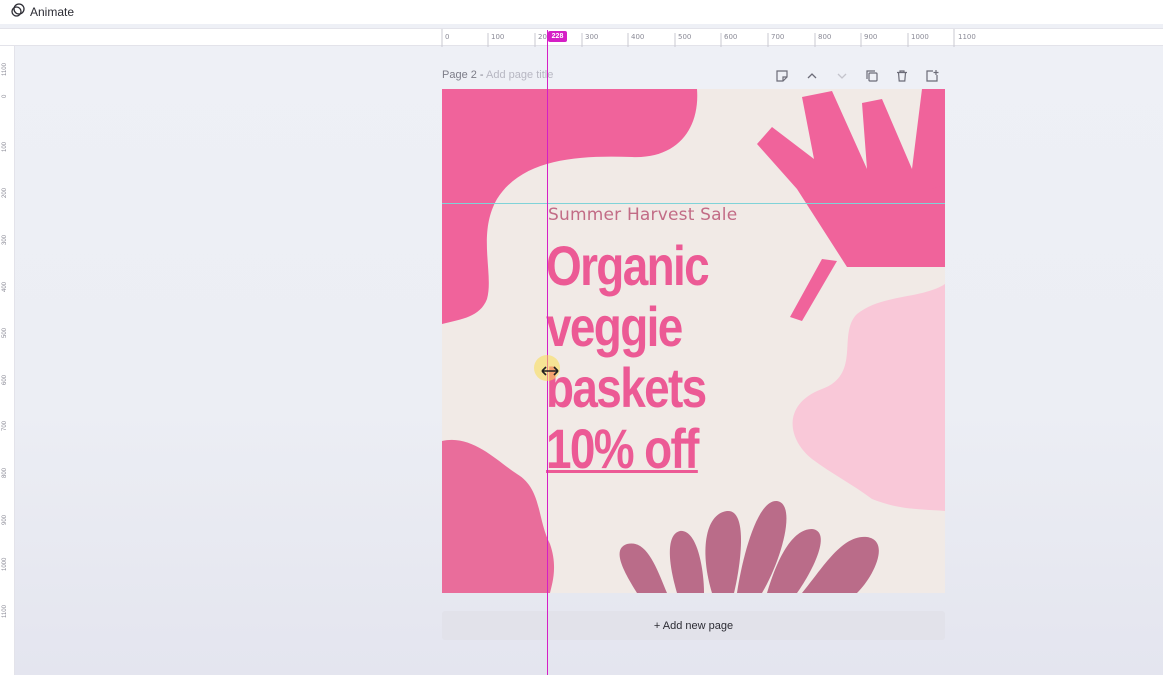 Image resolution: width=1163 pixels, height=675 pixels. Describe the element at coordinates (637, 37) in the screenshot. I see `h-tick-label: 400` at that location.